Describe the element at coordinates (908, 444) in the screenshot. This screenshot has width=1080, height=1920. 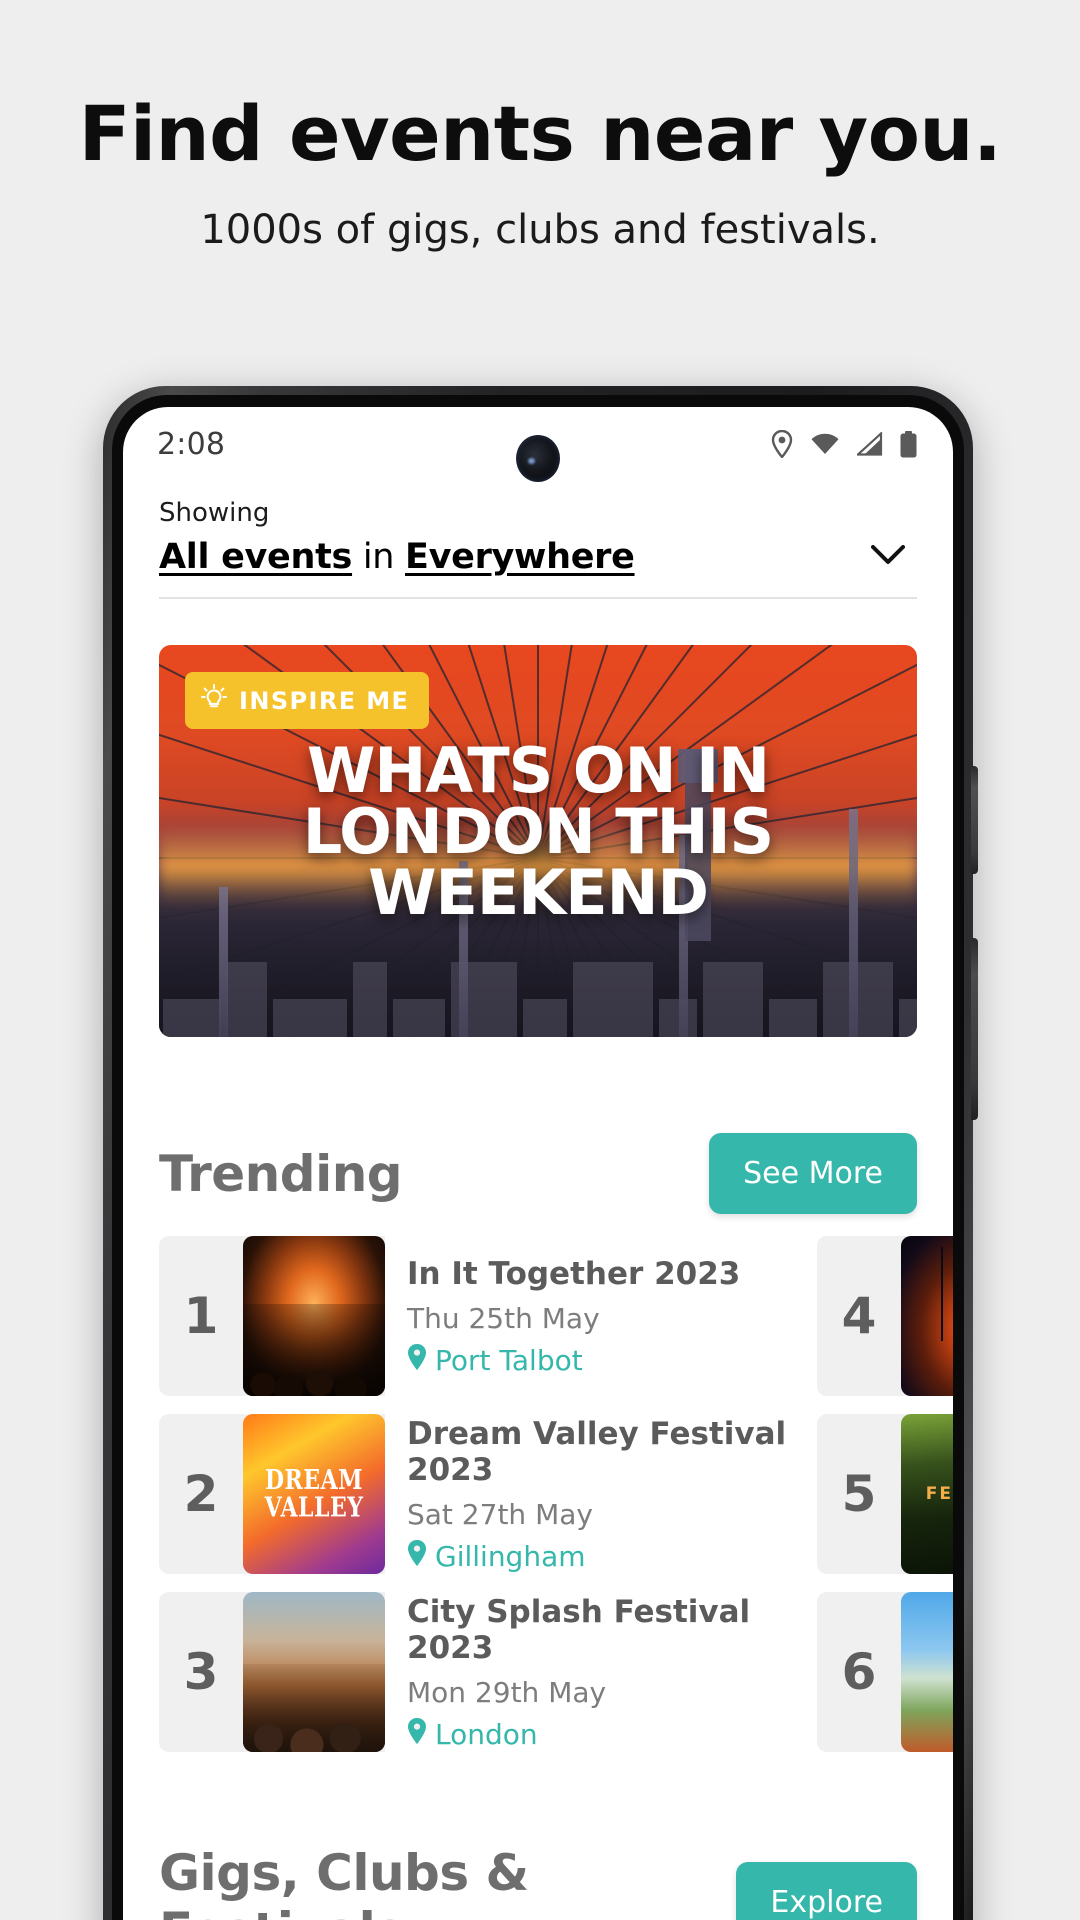
I see `battery-icon` at that location.